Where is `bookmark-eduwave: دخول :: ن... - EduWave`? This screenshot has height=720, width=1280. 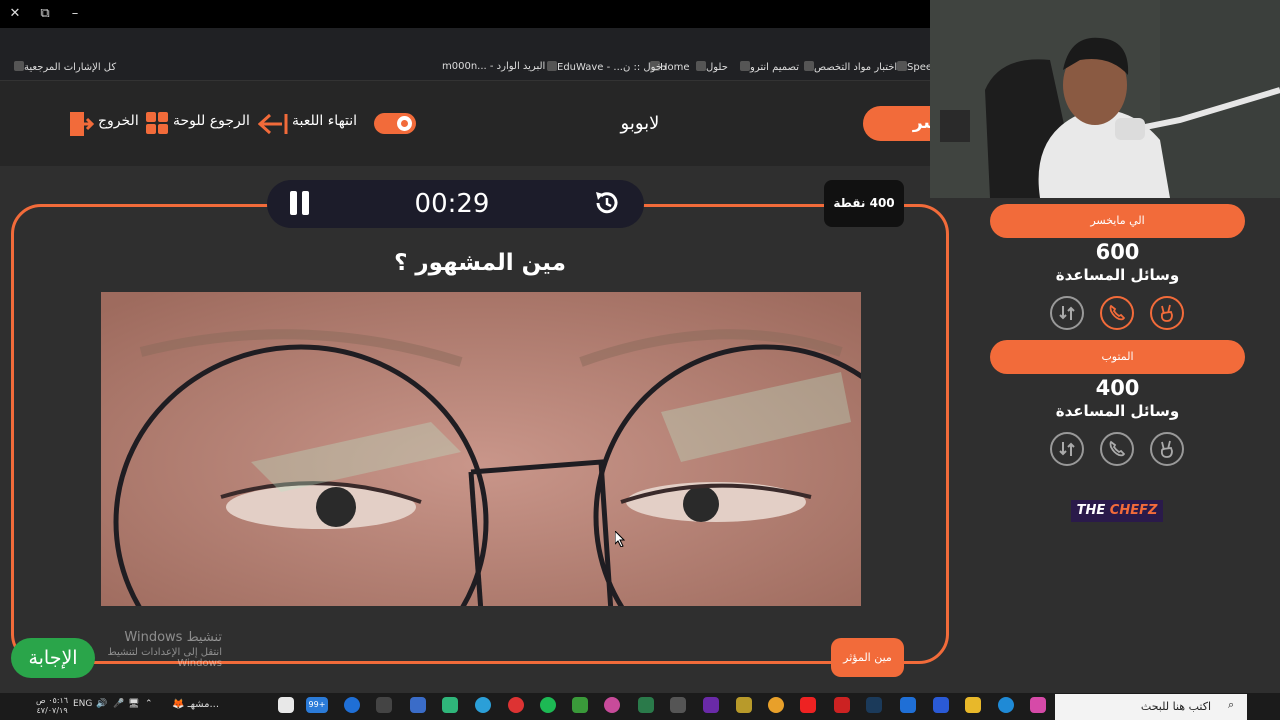
bookmark-eduwave: دخول :: ن... - EduWave is located at coordinates (604, 67).